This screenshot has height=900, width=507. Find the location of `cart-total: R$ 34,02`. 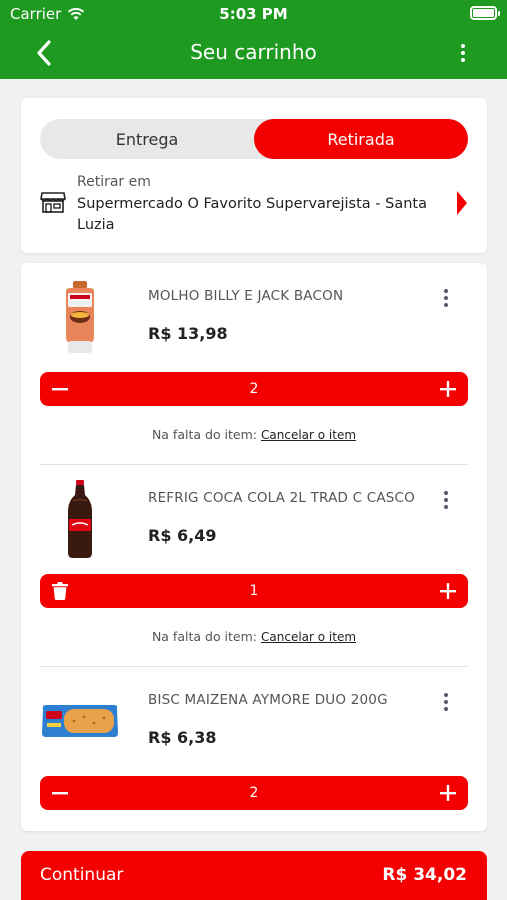

cart-total: R$ 34,02 is located at coordinates (424, 875).